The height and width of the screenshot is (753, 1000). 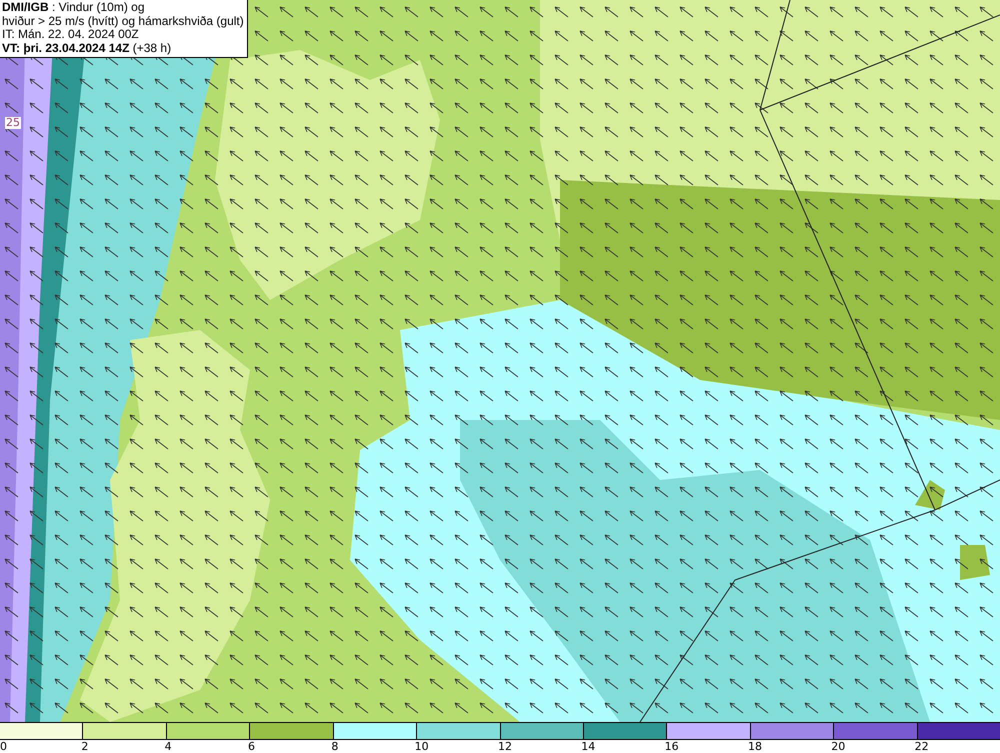 What do you see at coordinates (74, 7) in the screenshot?
I see `legend-title: DMI/IGB : Vindur (10m) og` at bounding box center [74, 7].